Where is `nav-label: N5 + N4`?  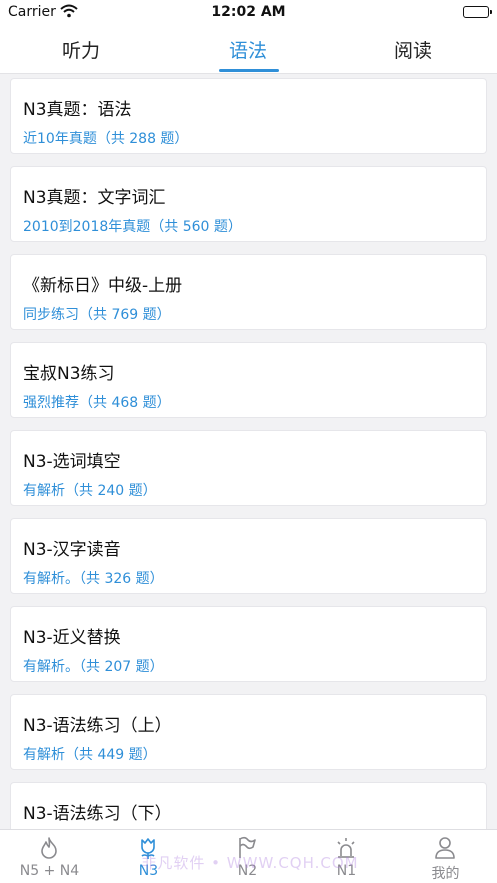
nav-label: N5 + N4 is located at coordinates (49, 871).